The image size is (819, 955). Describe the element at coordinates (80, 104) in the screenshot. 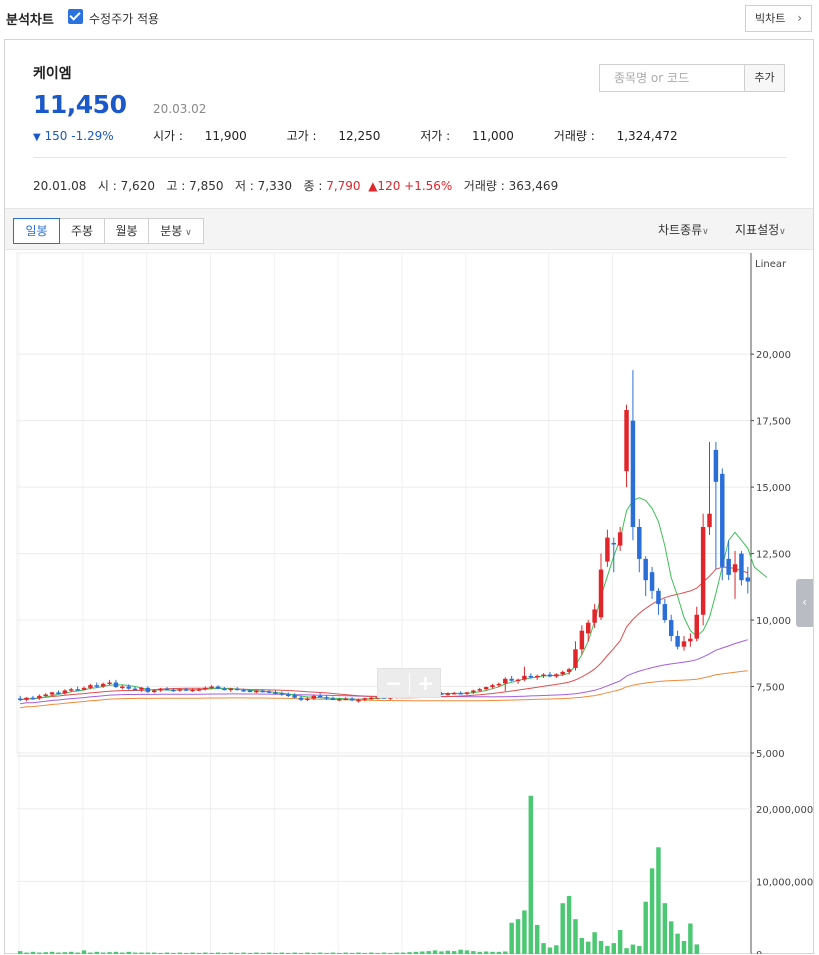

I see `current-price: 11,450` at that location.